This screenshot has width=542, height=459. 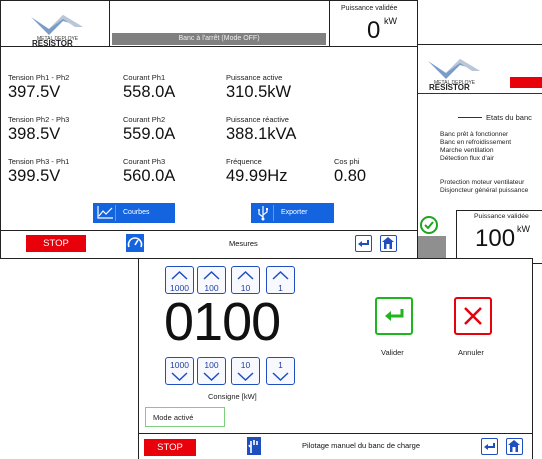 What do you see at coordinates (232, 396) in the screenshot?
I see `setpoint-label: Consigne [kW]` at bounding box center [232, 396].